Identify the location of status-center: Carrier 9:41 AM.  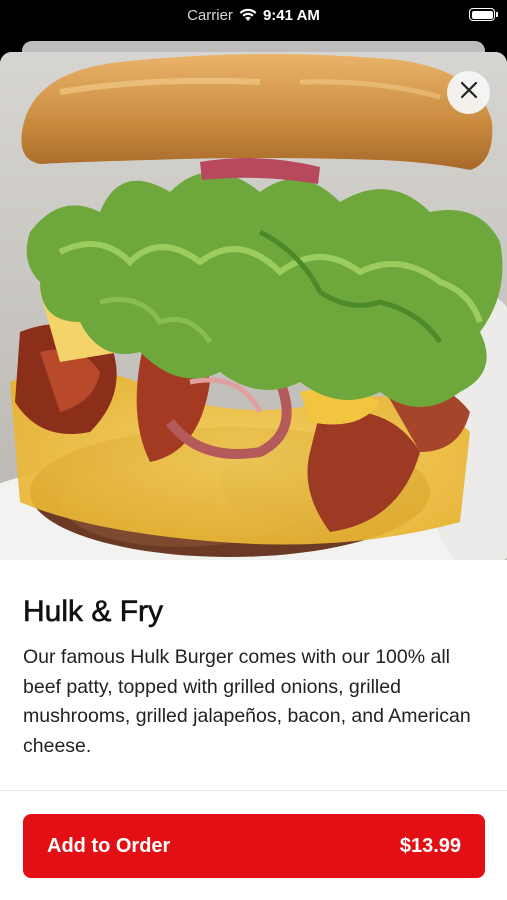
(253, 15).